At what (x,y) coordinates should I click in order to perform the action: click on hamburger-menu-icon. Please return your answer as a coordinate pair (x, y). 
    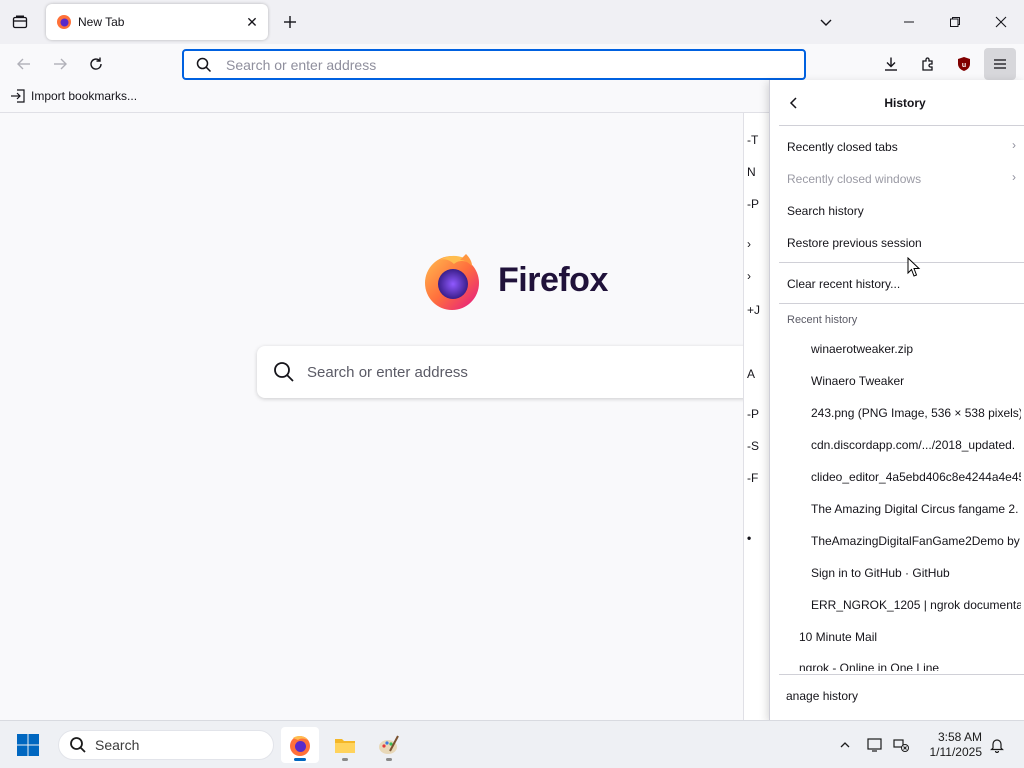
    Looking at the image, I should click on (1000, 64).